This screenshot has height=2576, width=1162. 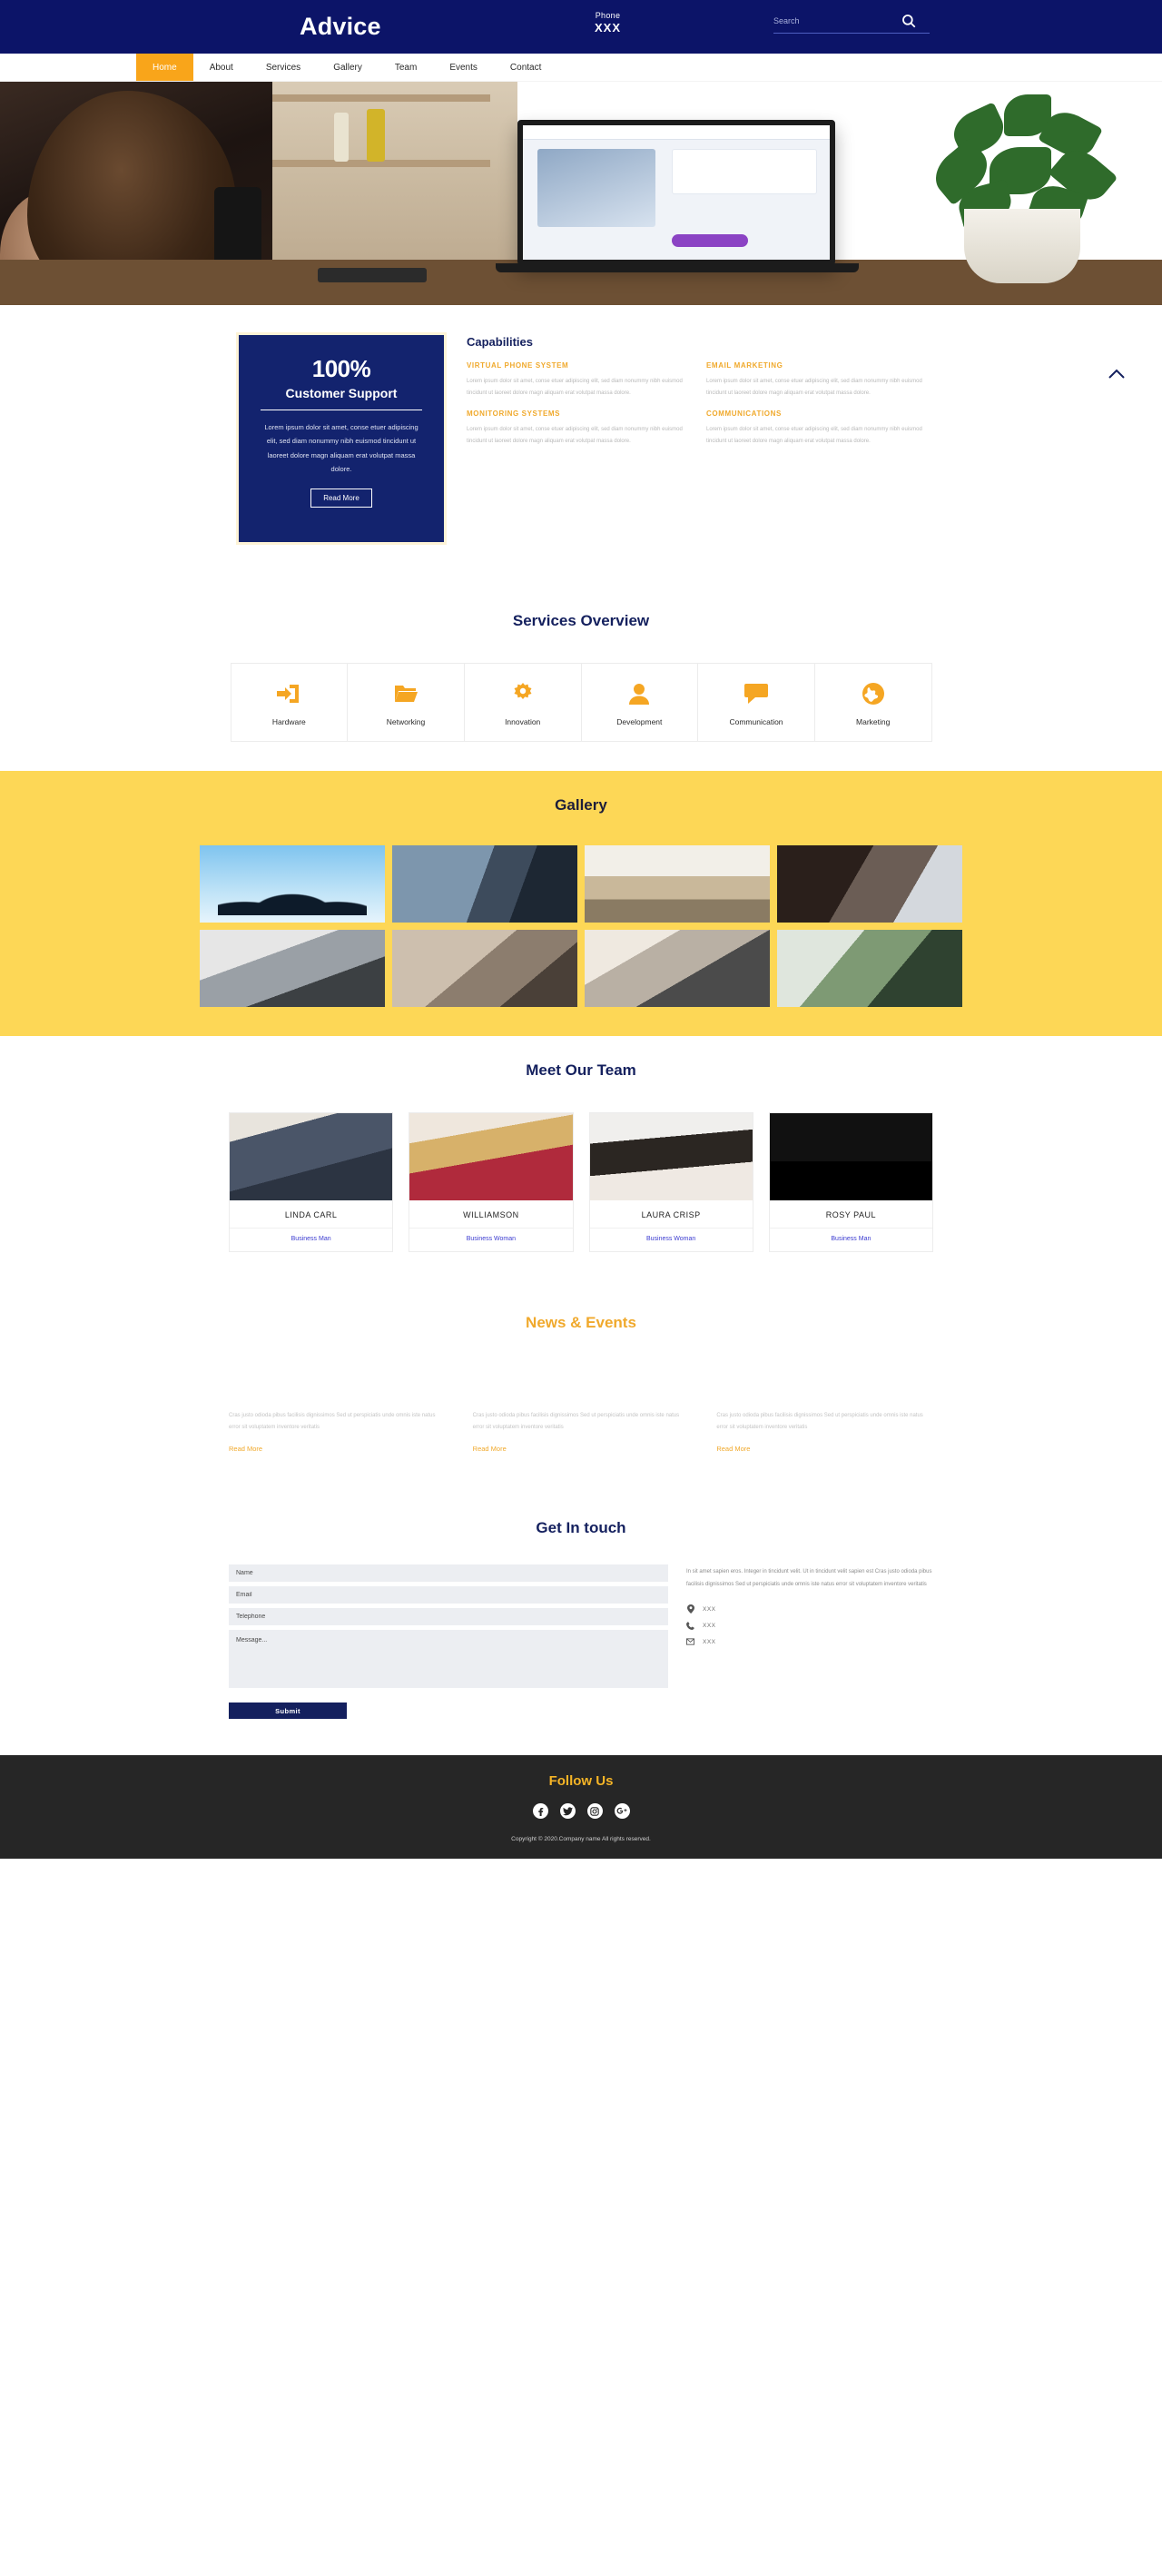 I want to click on location-pin-icon, so click(x=690, y=1609).